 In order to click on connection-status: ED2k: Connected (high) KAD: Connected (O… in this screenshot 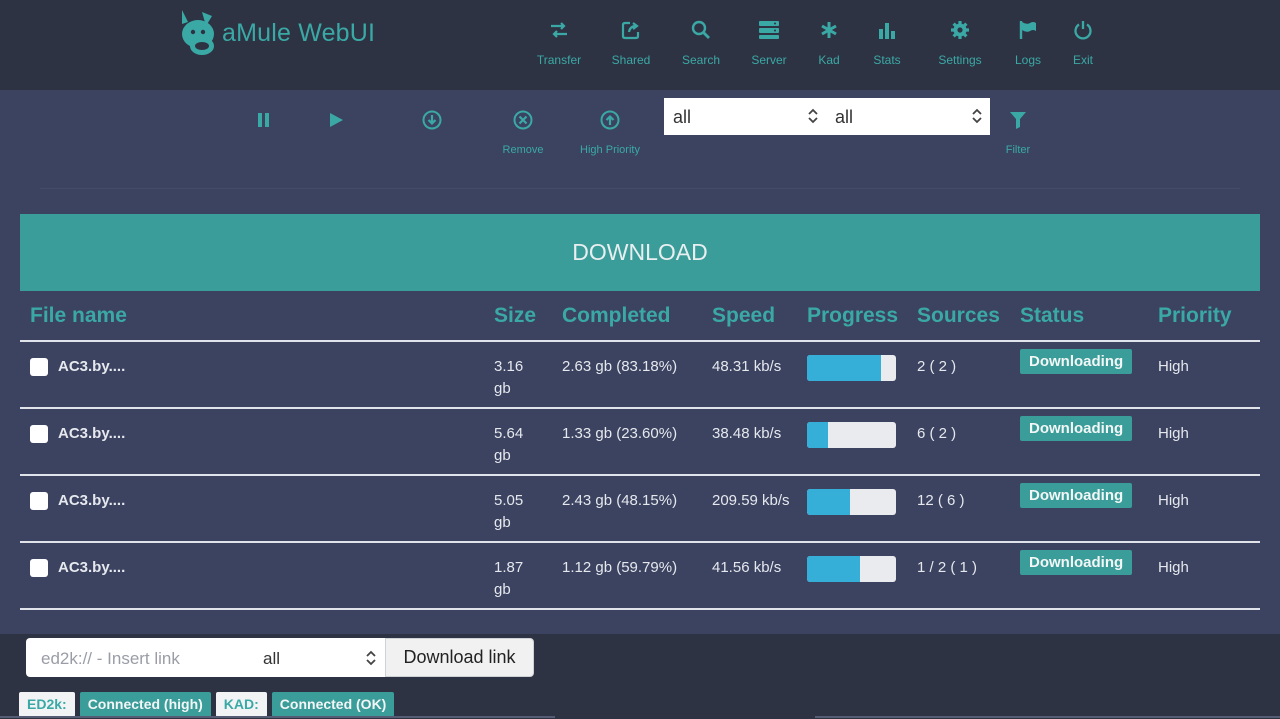, I will do `click(209, 704)`.